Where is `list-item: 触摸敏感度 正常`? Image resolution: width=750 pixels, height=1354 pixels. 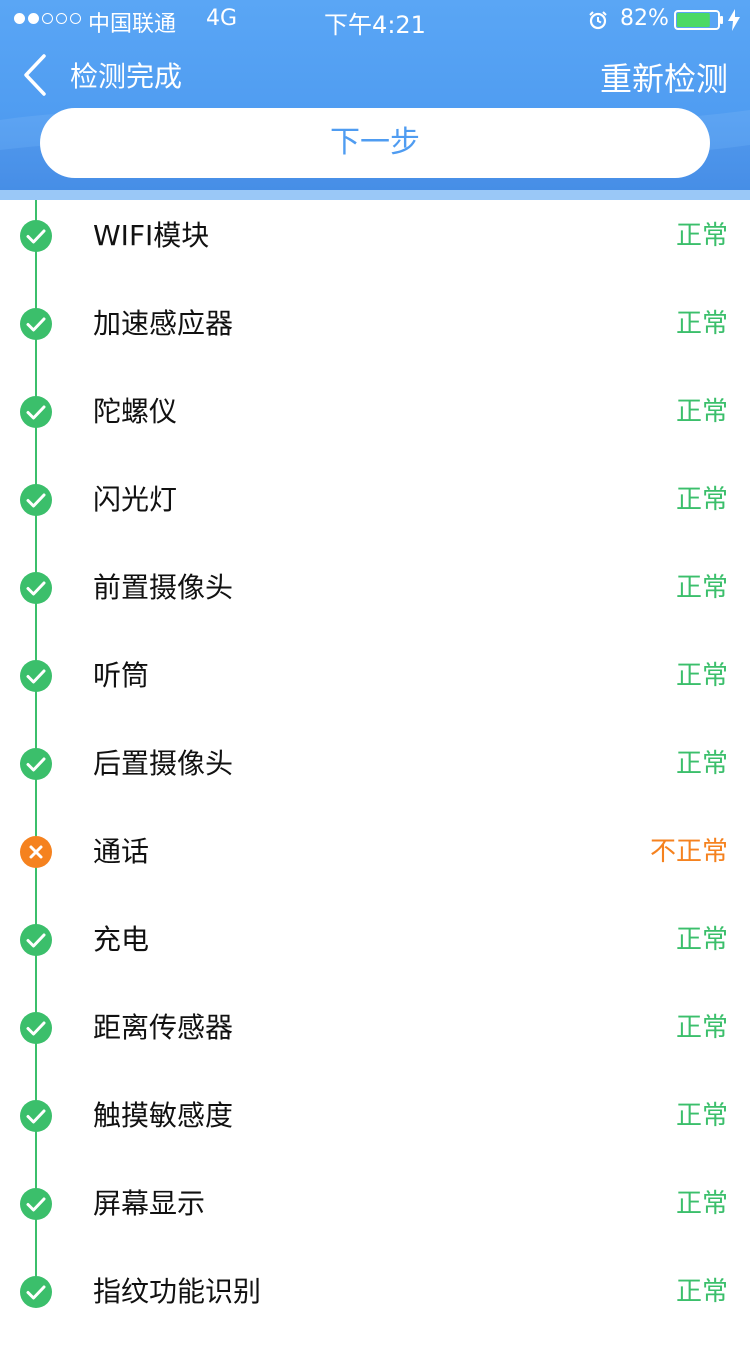 list-item: 触摸敏感度 正常 is located at coordinates (375, 1134).